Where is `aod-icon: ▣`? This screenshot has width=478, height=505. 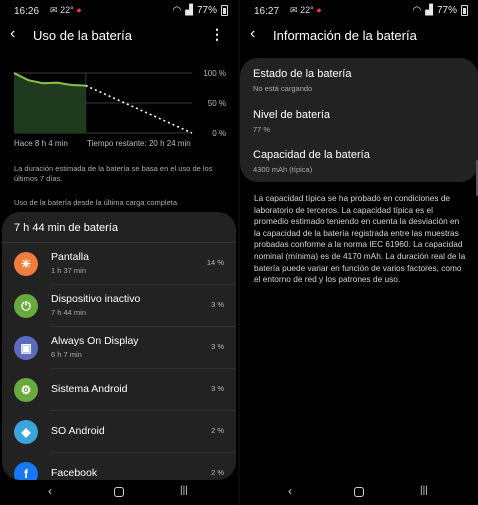 aod-icon: ▣ is located at coordinates (26, 348).